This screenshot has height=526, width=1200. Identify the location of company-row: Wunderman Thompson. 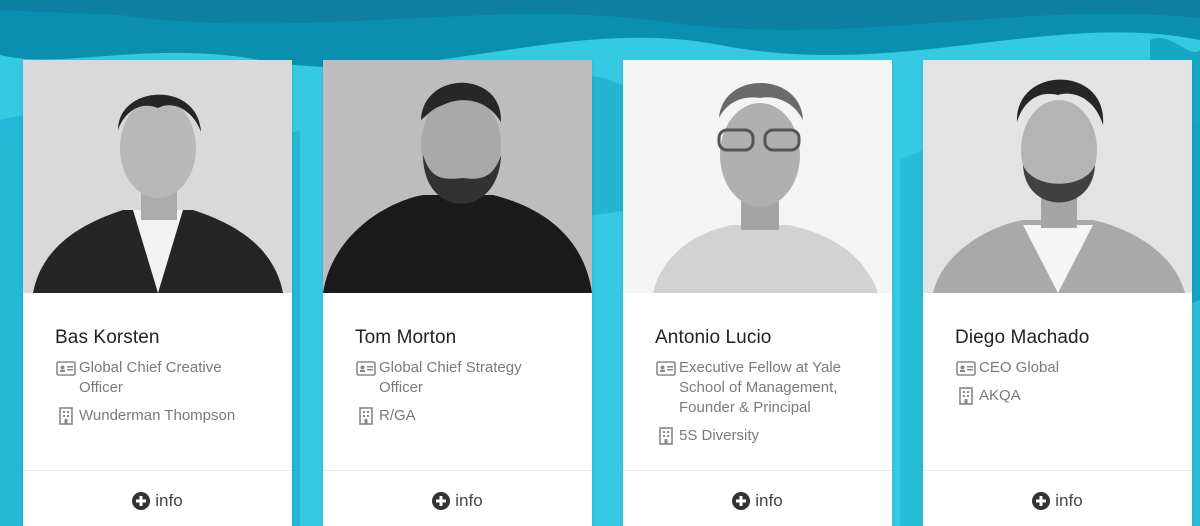
(173, 416).